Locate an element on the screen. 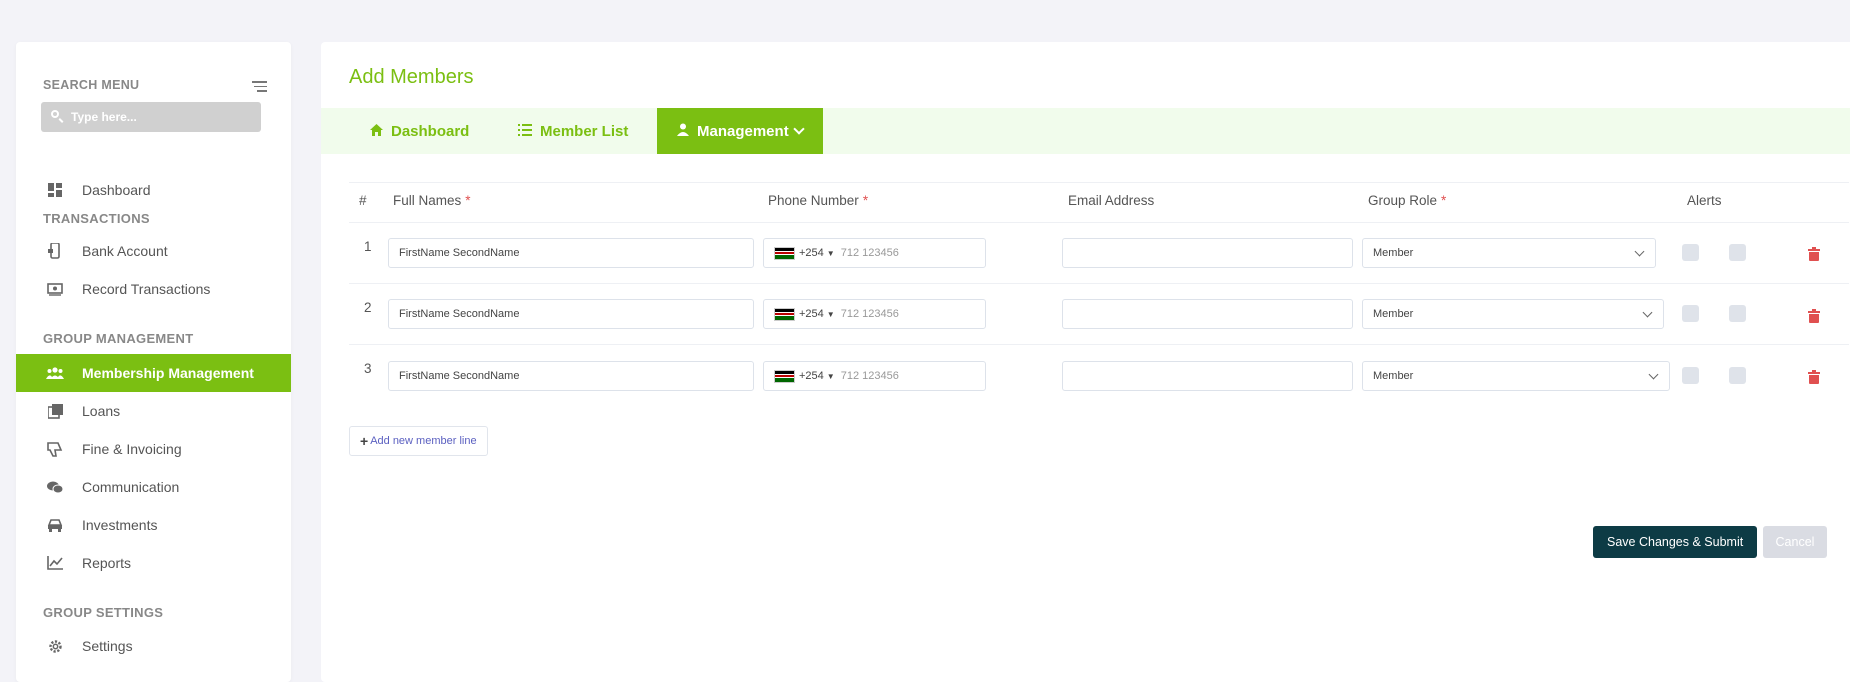 This screenshot has width=1850, height=682. user-icon is located at coordinates (683, 131).